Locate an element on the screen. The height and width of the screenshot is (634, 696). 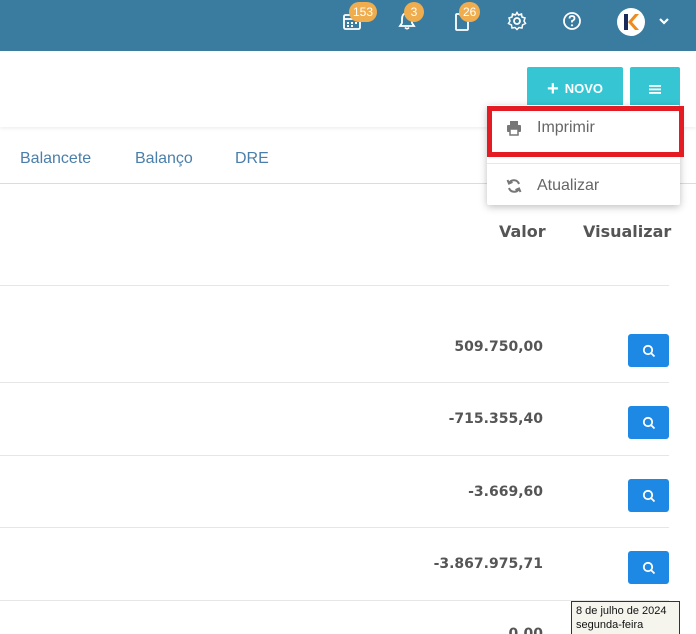
row-value: 0,00 is located at coordinates (525, 630).